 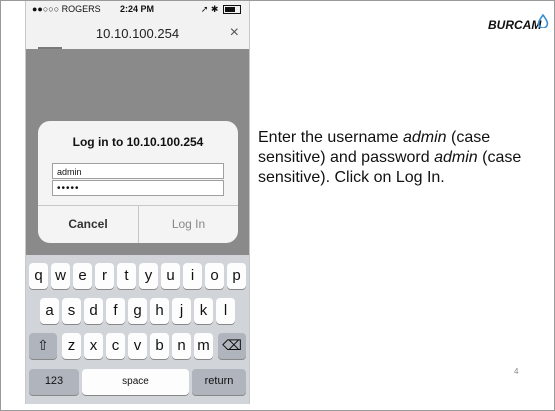 I want to click on key-x: x, so click(x=93, y=346).